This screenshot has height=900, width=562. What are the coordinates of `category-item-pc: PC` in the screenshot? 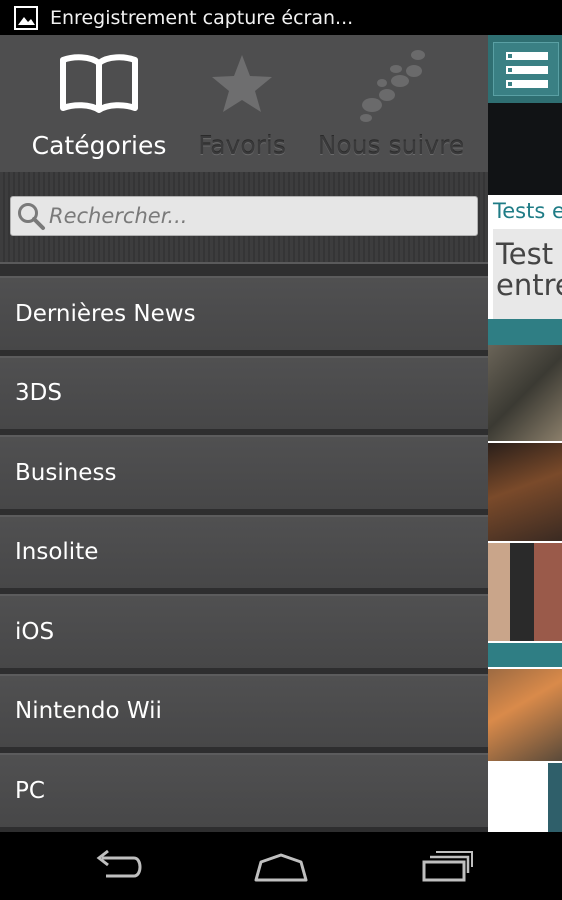 It's located at (244, 792).